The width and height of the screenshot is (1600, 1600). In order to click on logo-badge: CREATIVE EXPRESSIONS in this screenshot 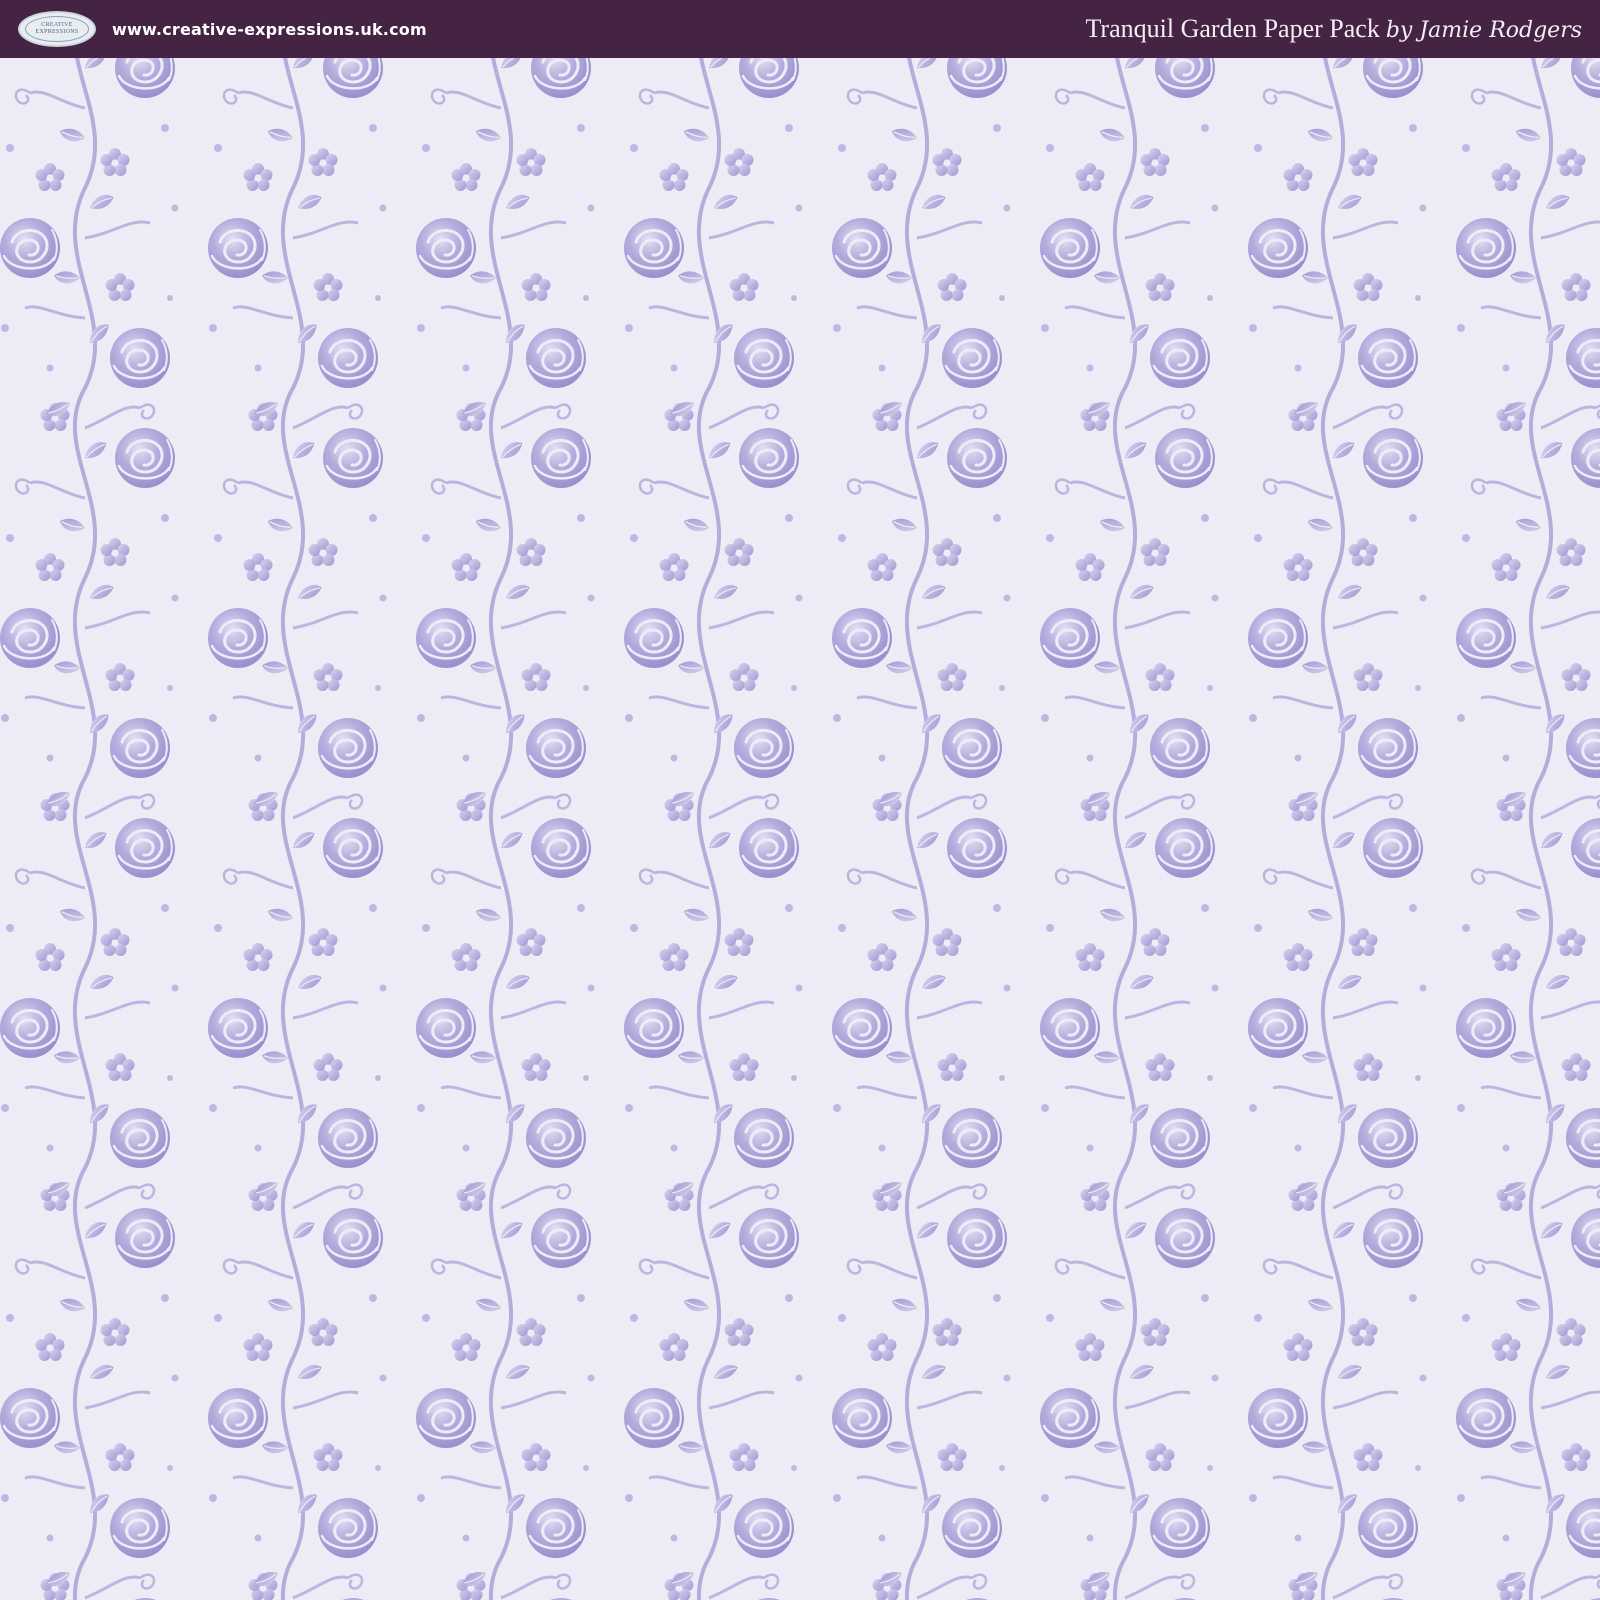, I will do `click(57, 29)`.